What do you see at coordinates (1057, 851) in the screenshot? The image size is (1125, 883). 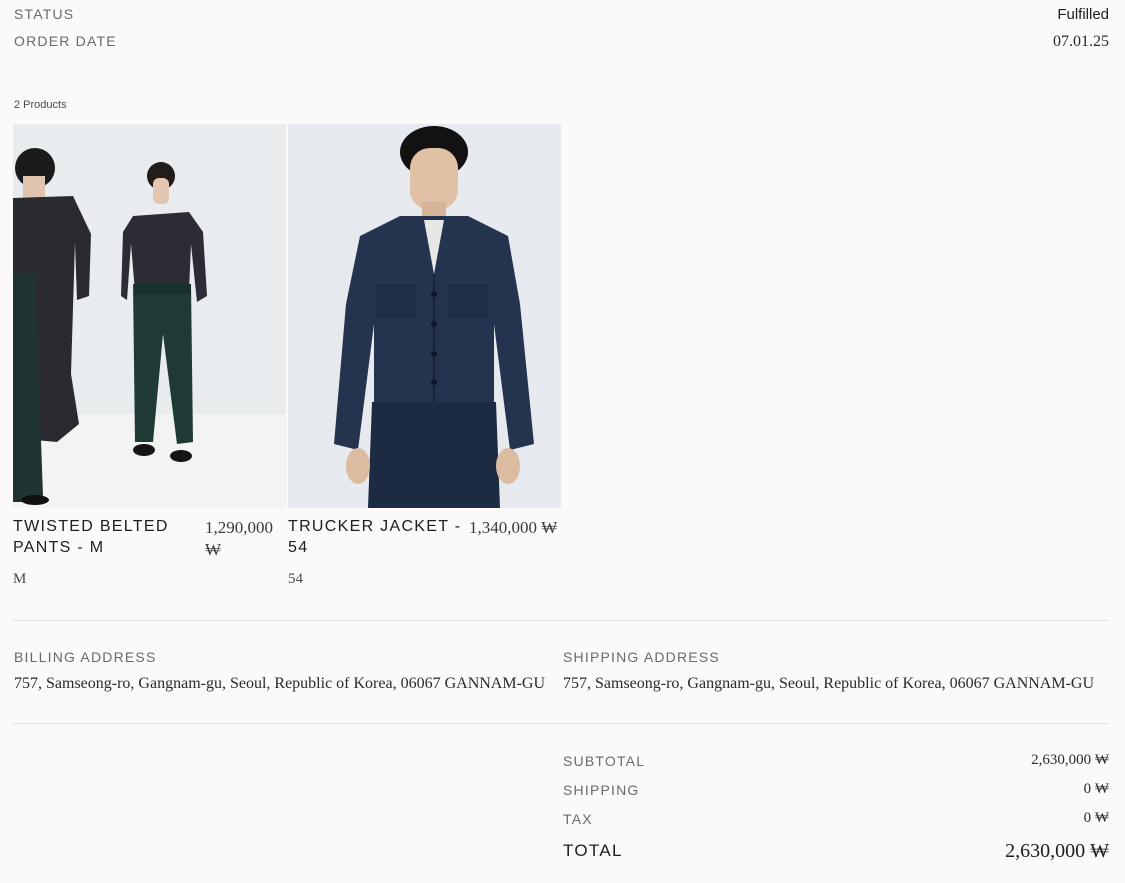 I see `total-value: 2,630,000 ₩` at bounding box center [1057, 851].